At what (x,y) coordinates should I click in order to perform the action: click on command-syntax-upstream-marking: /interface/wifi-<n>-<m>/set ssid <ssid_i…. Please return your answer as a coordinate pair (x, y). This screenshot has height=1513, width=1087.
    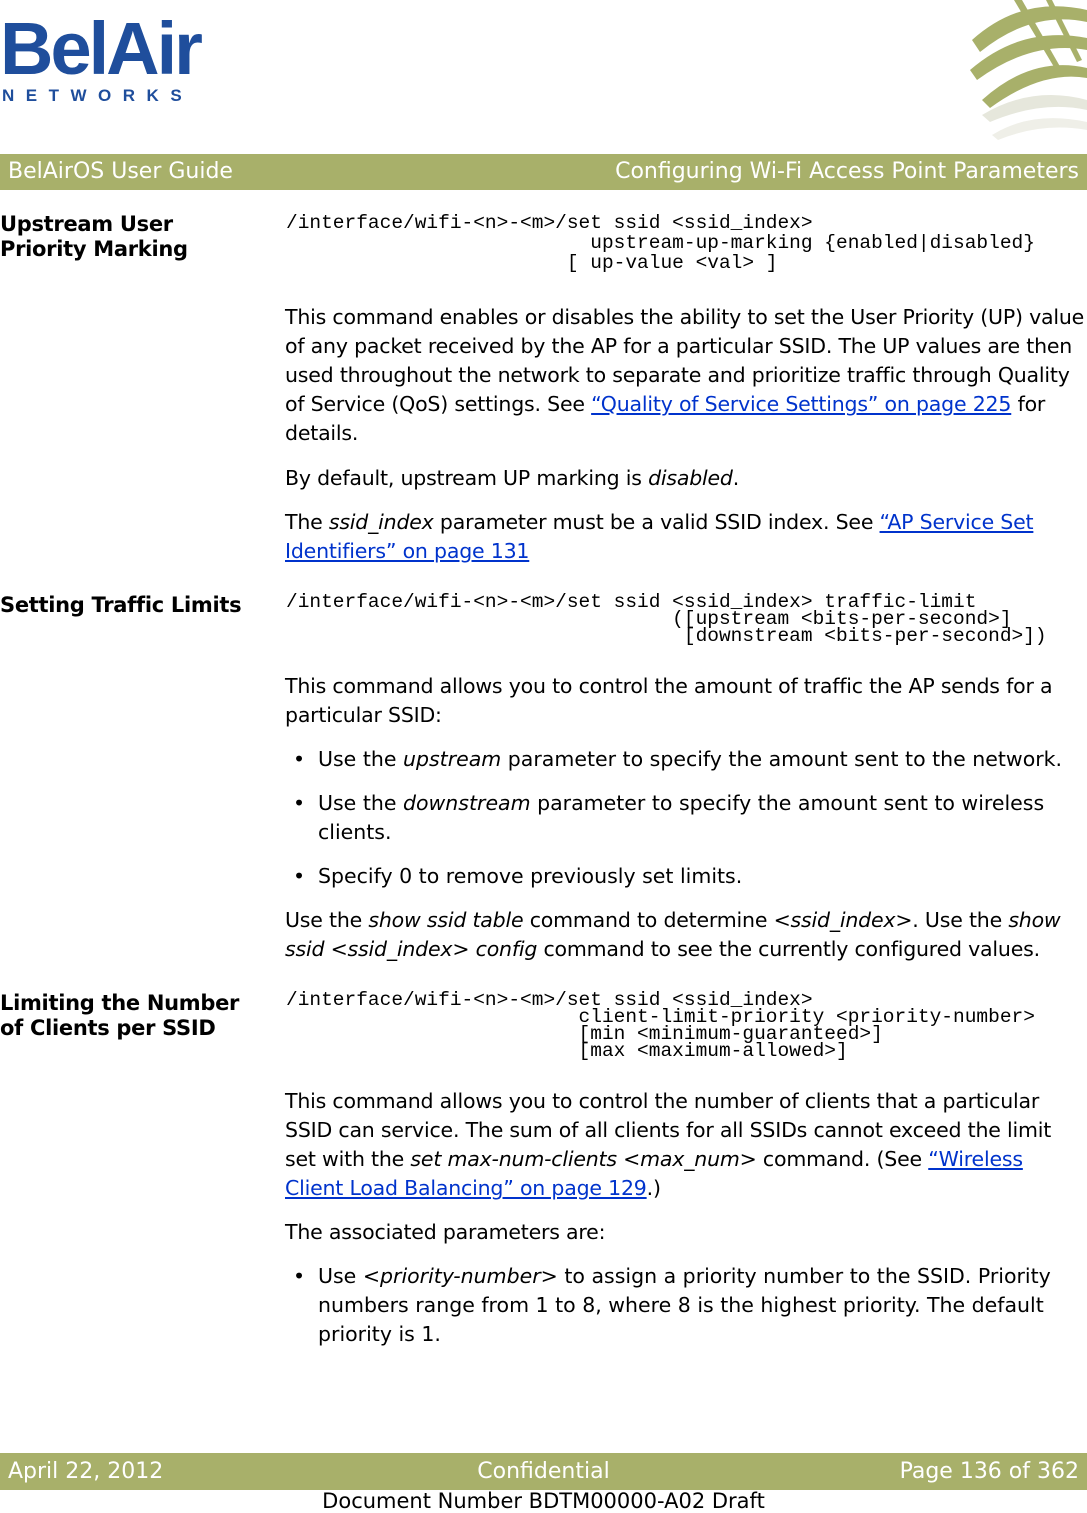
    Looking at the image, I should click on (660, 243).